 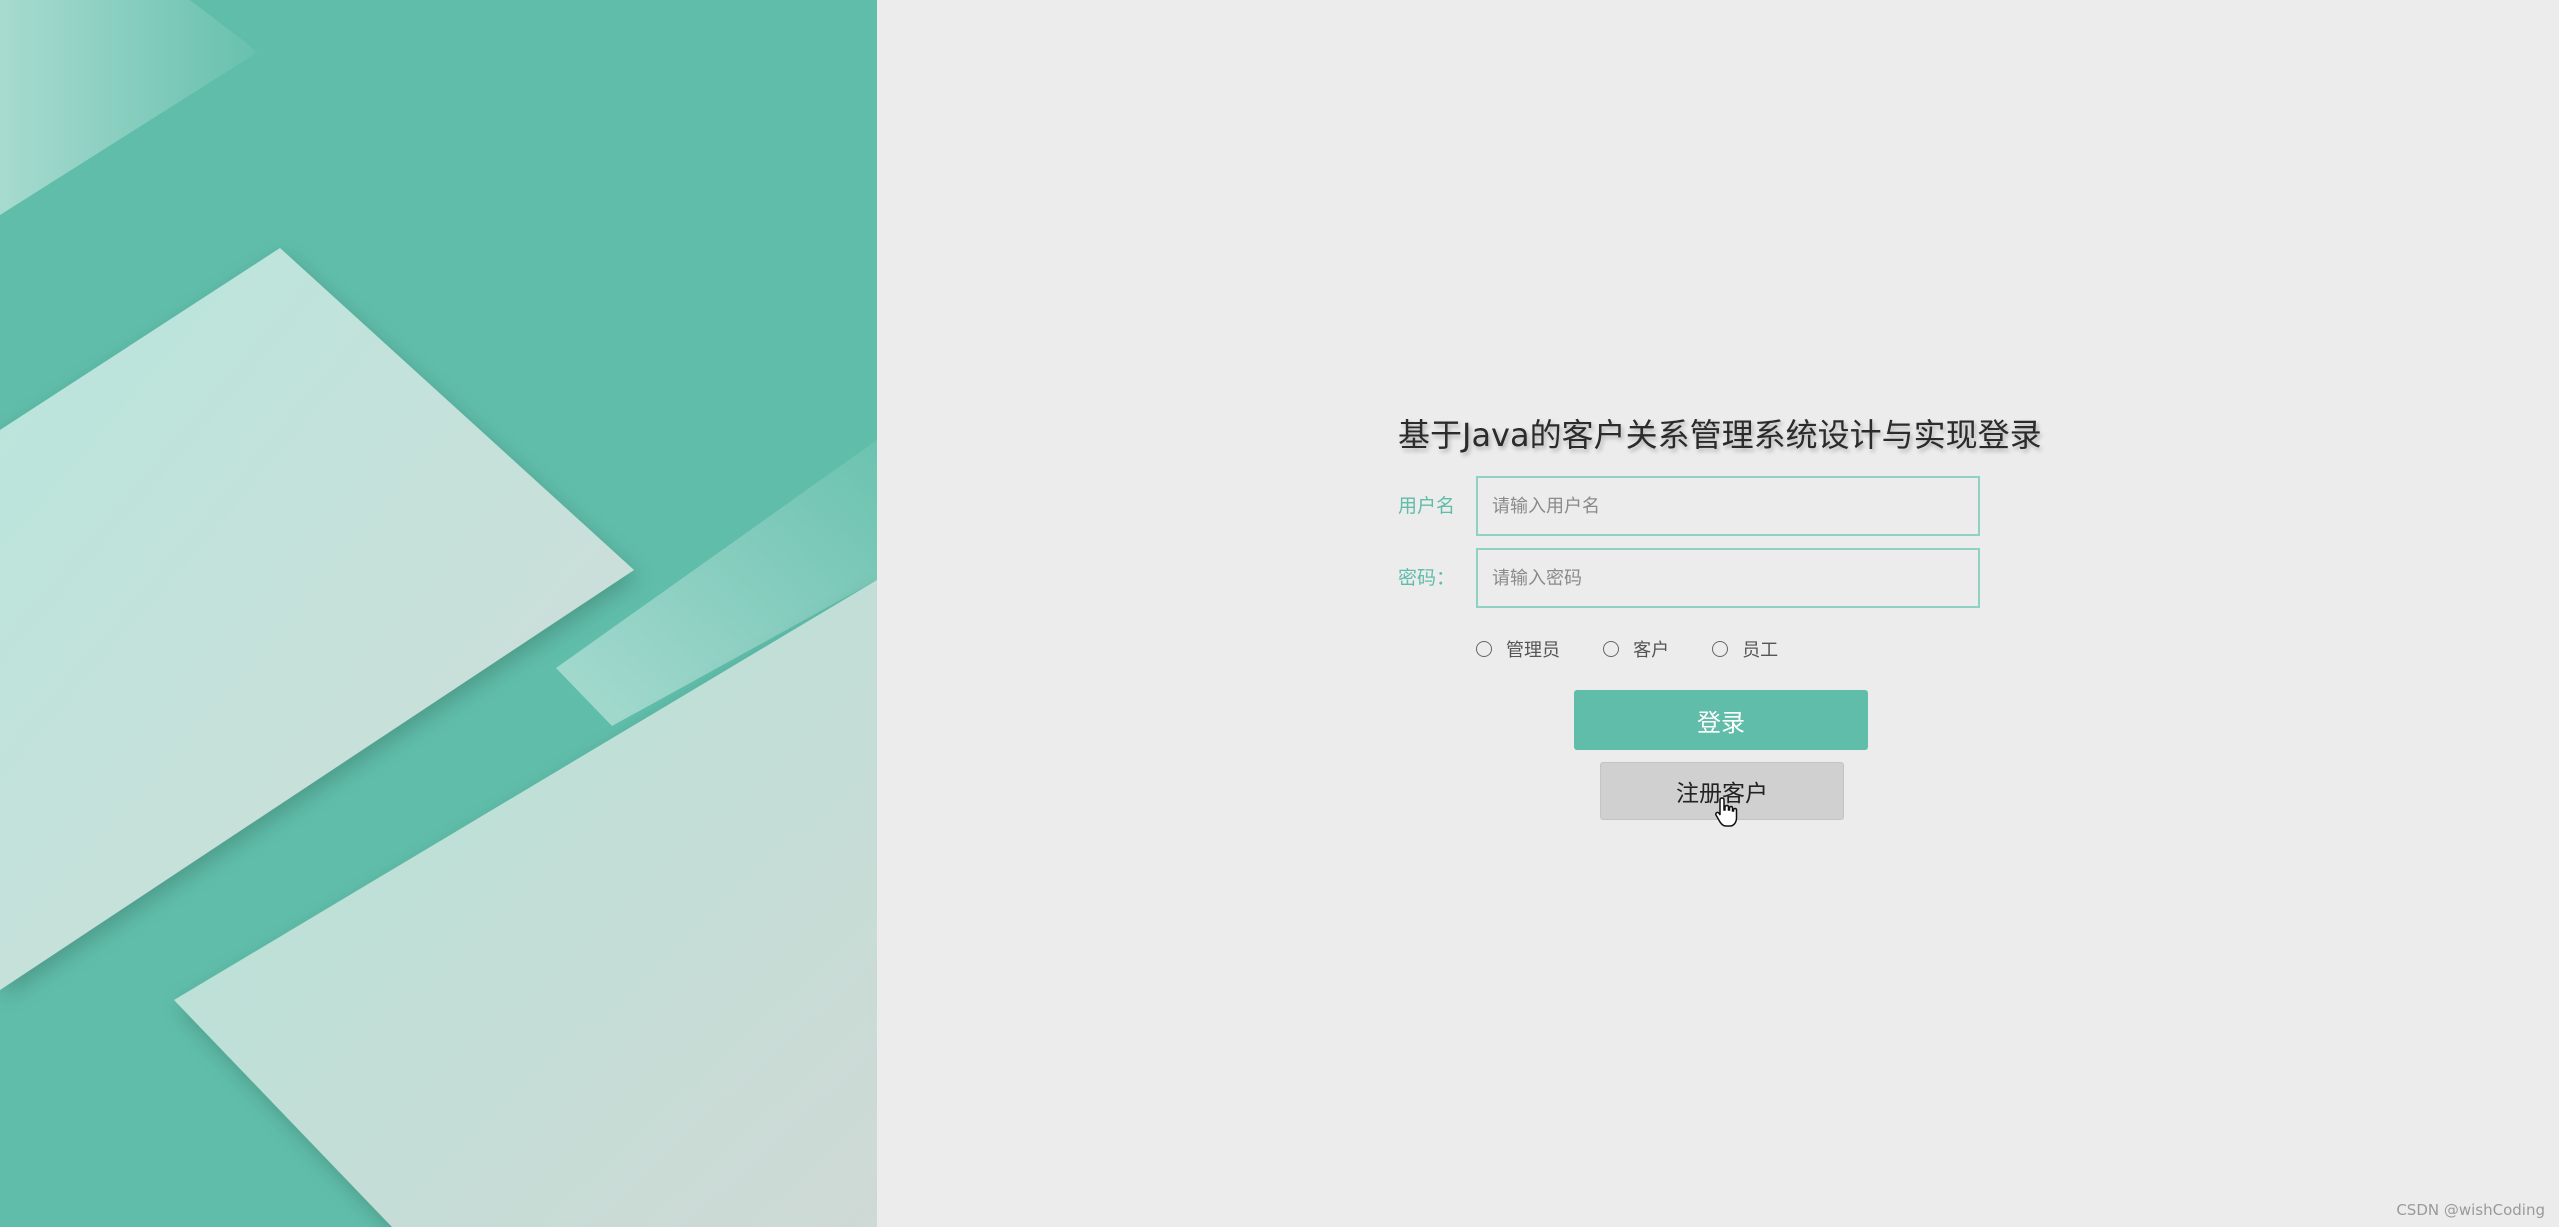 What do you see at coordinates (1533, 650) in the screenshot?
I see `role-label: 管理员` at bounding box center [1533, 650].